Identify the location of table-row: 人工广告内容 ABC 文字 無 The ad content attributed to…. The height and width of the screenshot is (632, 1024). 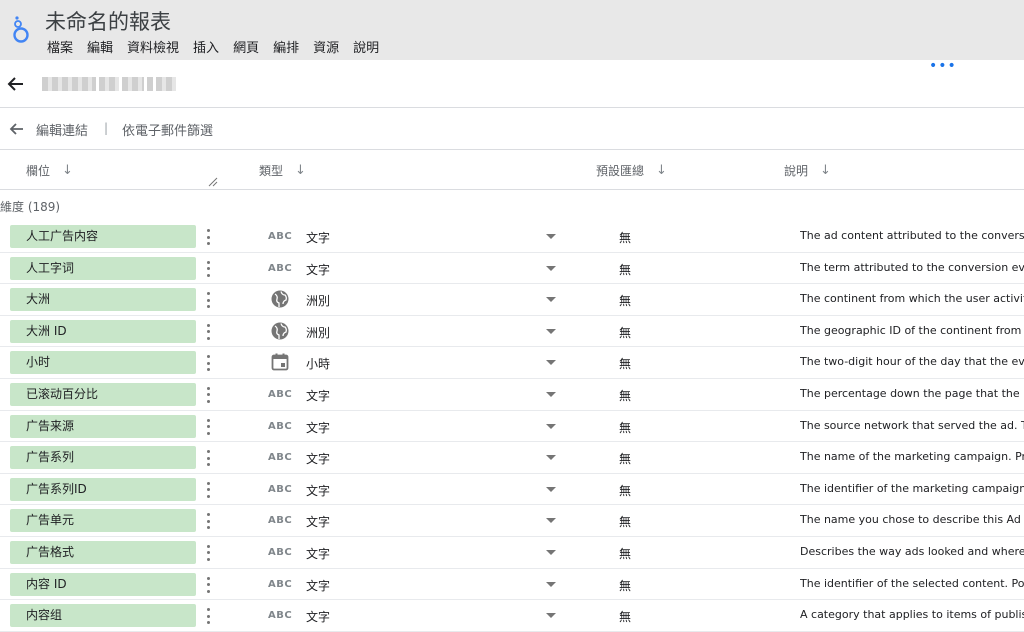
(512, 237).